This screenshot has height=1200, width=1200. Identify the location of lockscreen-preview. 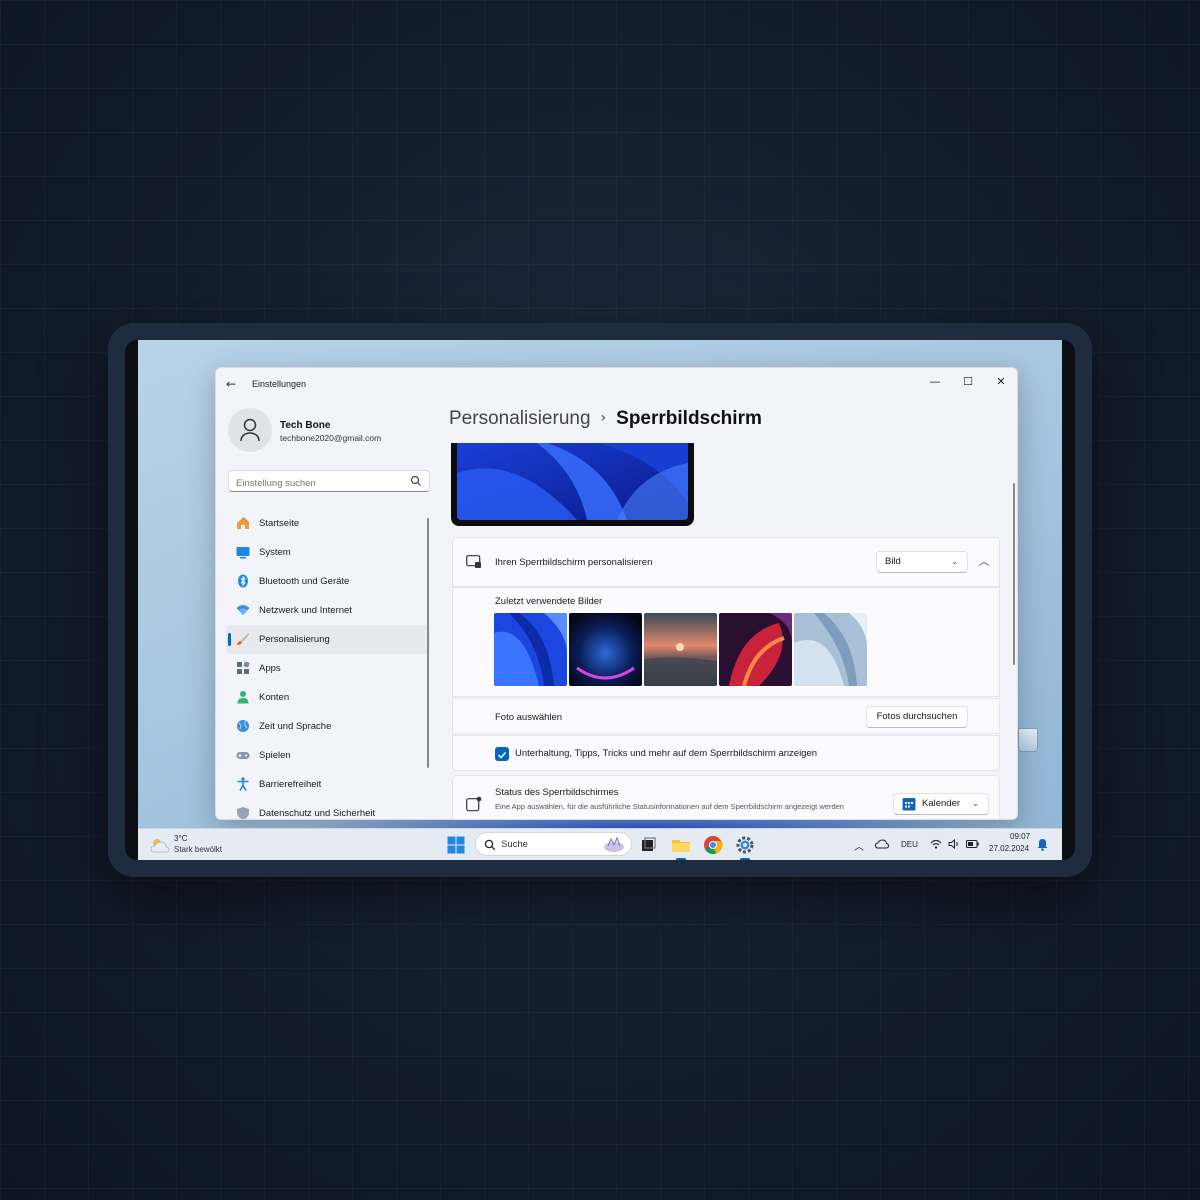
(572, 484).